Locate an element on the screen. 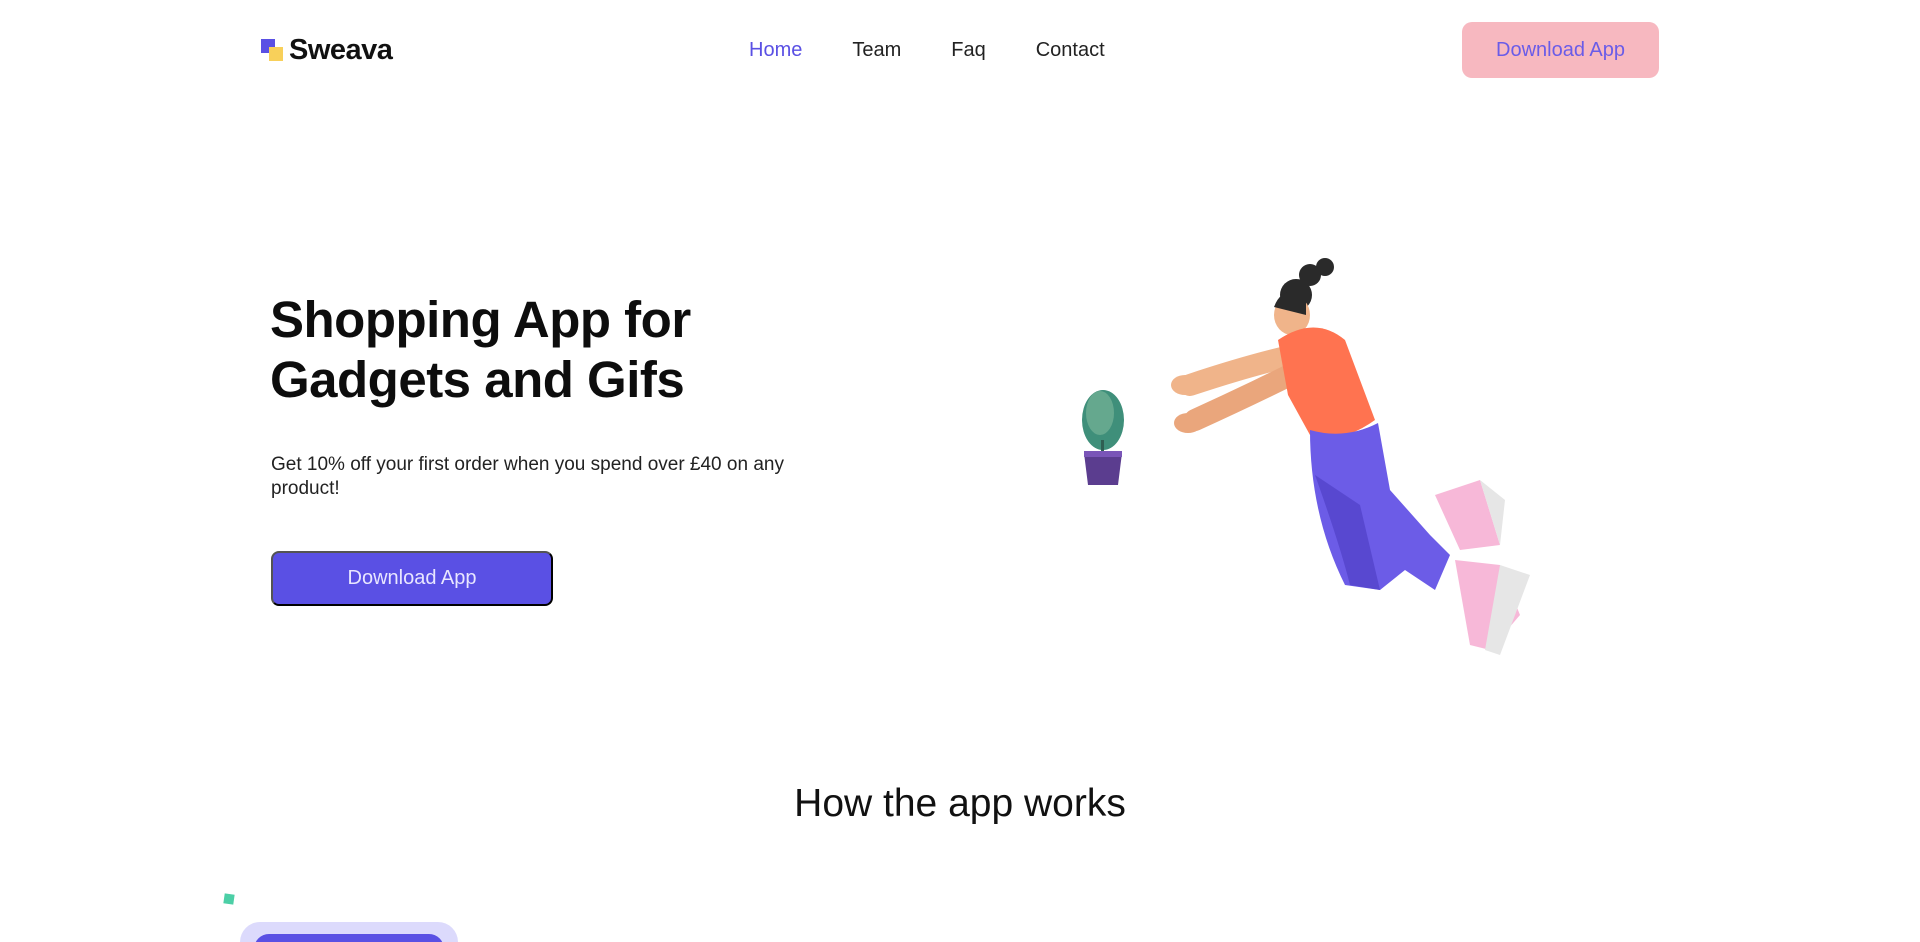 This screenshot has width=1920, height=942. nav-item-home: Home is located at coordinates (775, 50).